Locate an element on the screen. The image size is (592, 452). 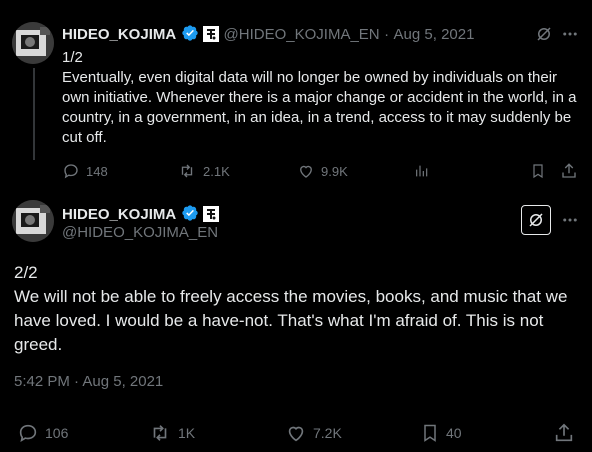
like-count: 9.9K is located at coordinates (334, 171).